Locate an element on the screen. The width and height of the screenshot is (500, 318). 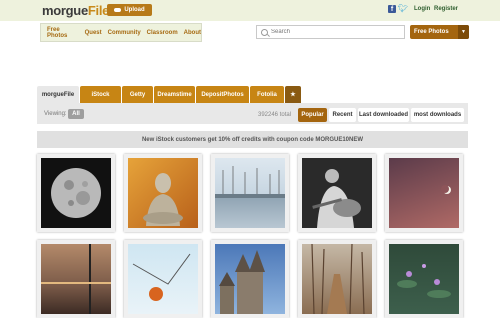
logo-text-file: File is located at coordinates (98, 10).